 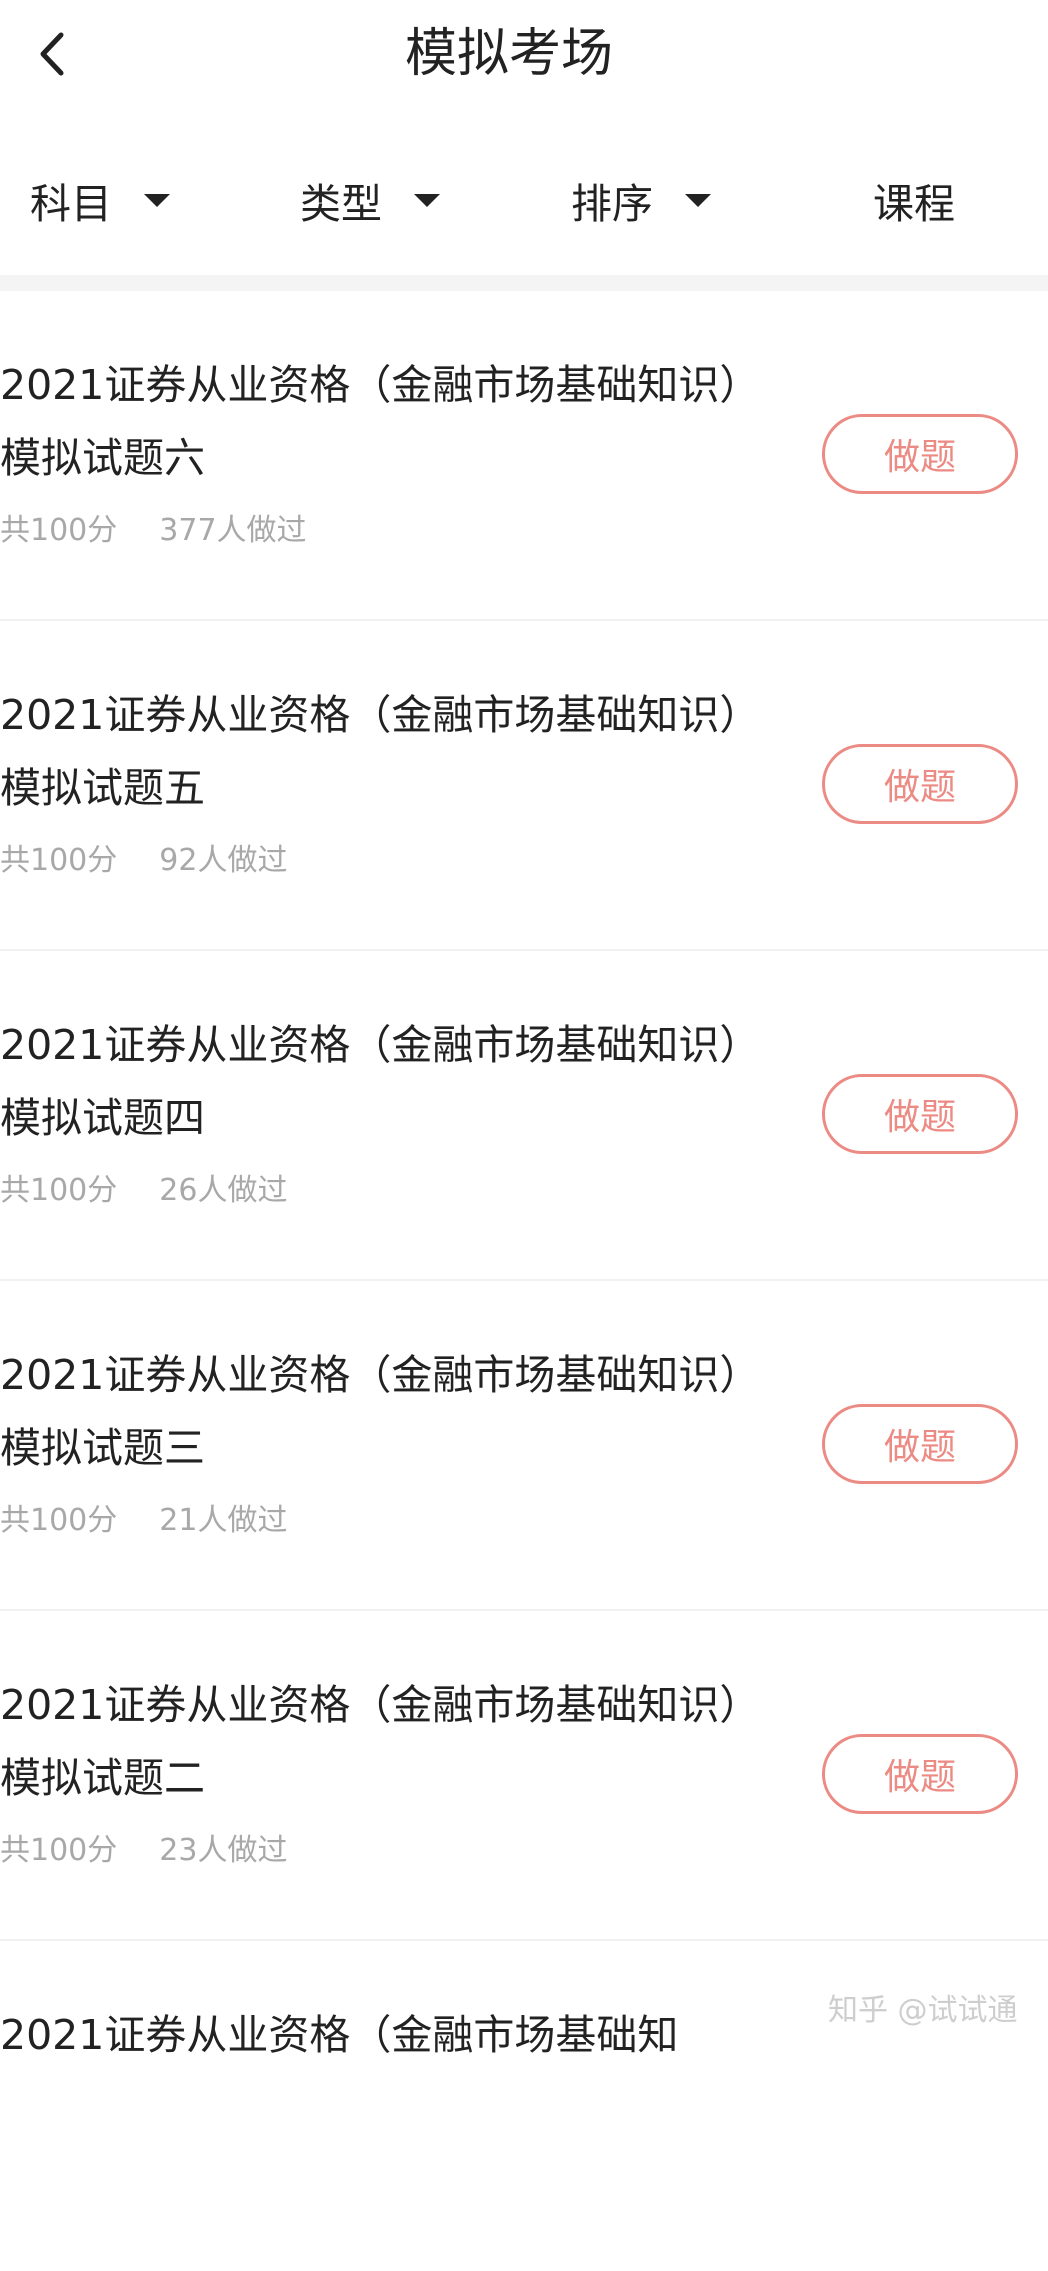 I want to click on exam-title: 2021证券从业资格（金融市场基础知识）模拟试题三, so click(x=370, y=1412).